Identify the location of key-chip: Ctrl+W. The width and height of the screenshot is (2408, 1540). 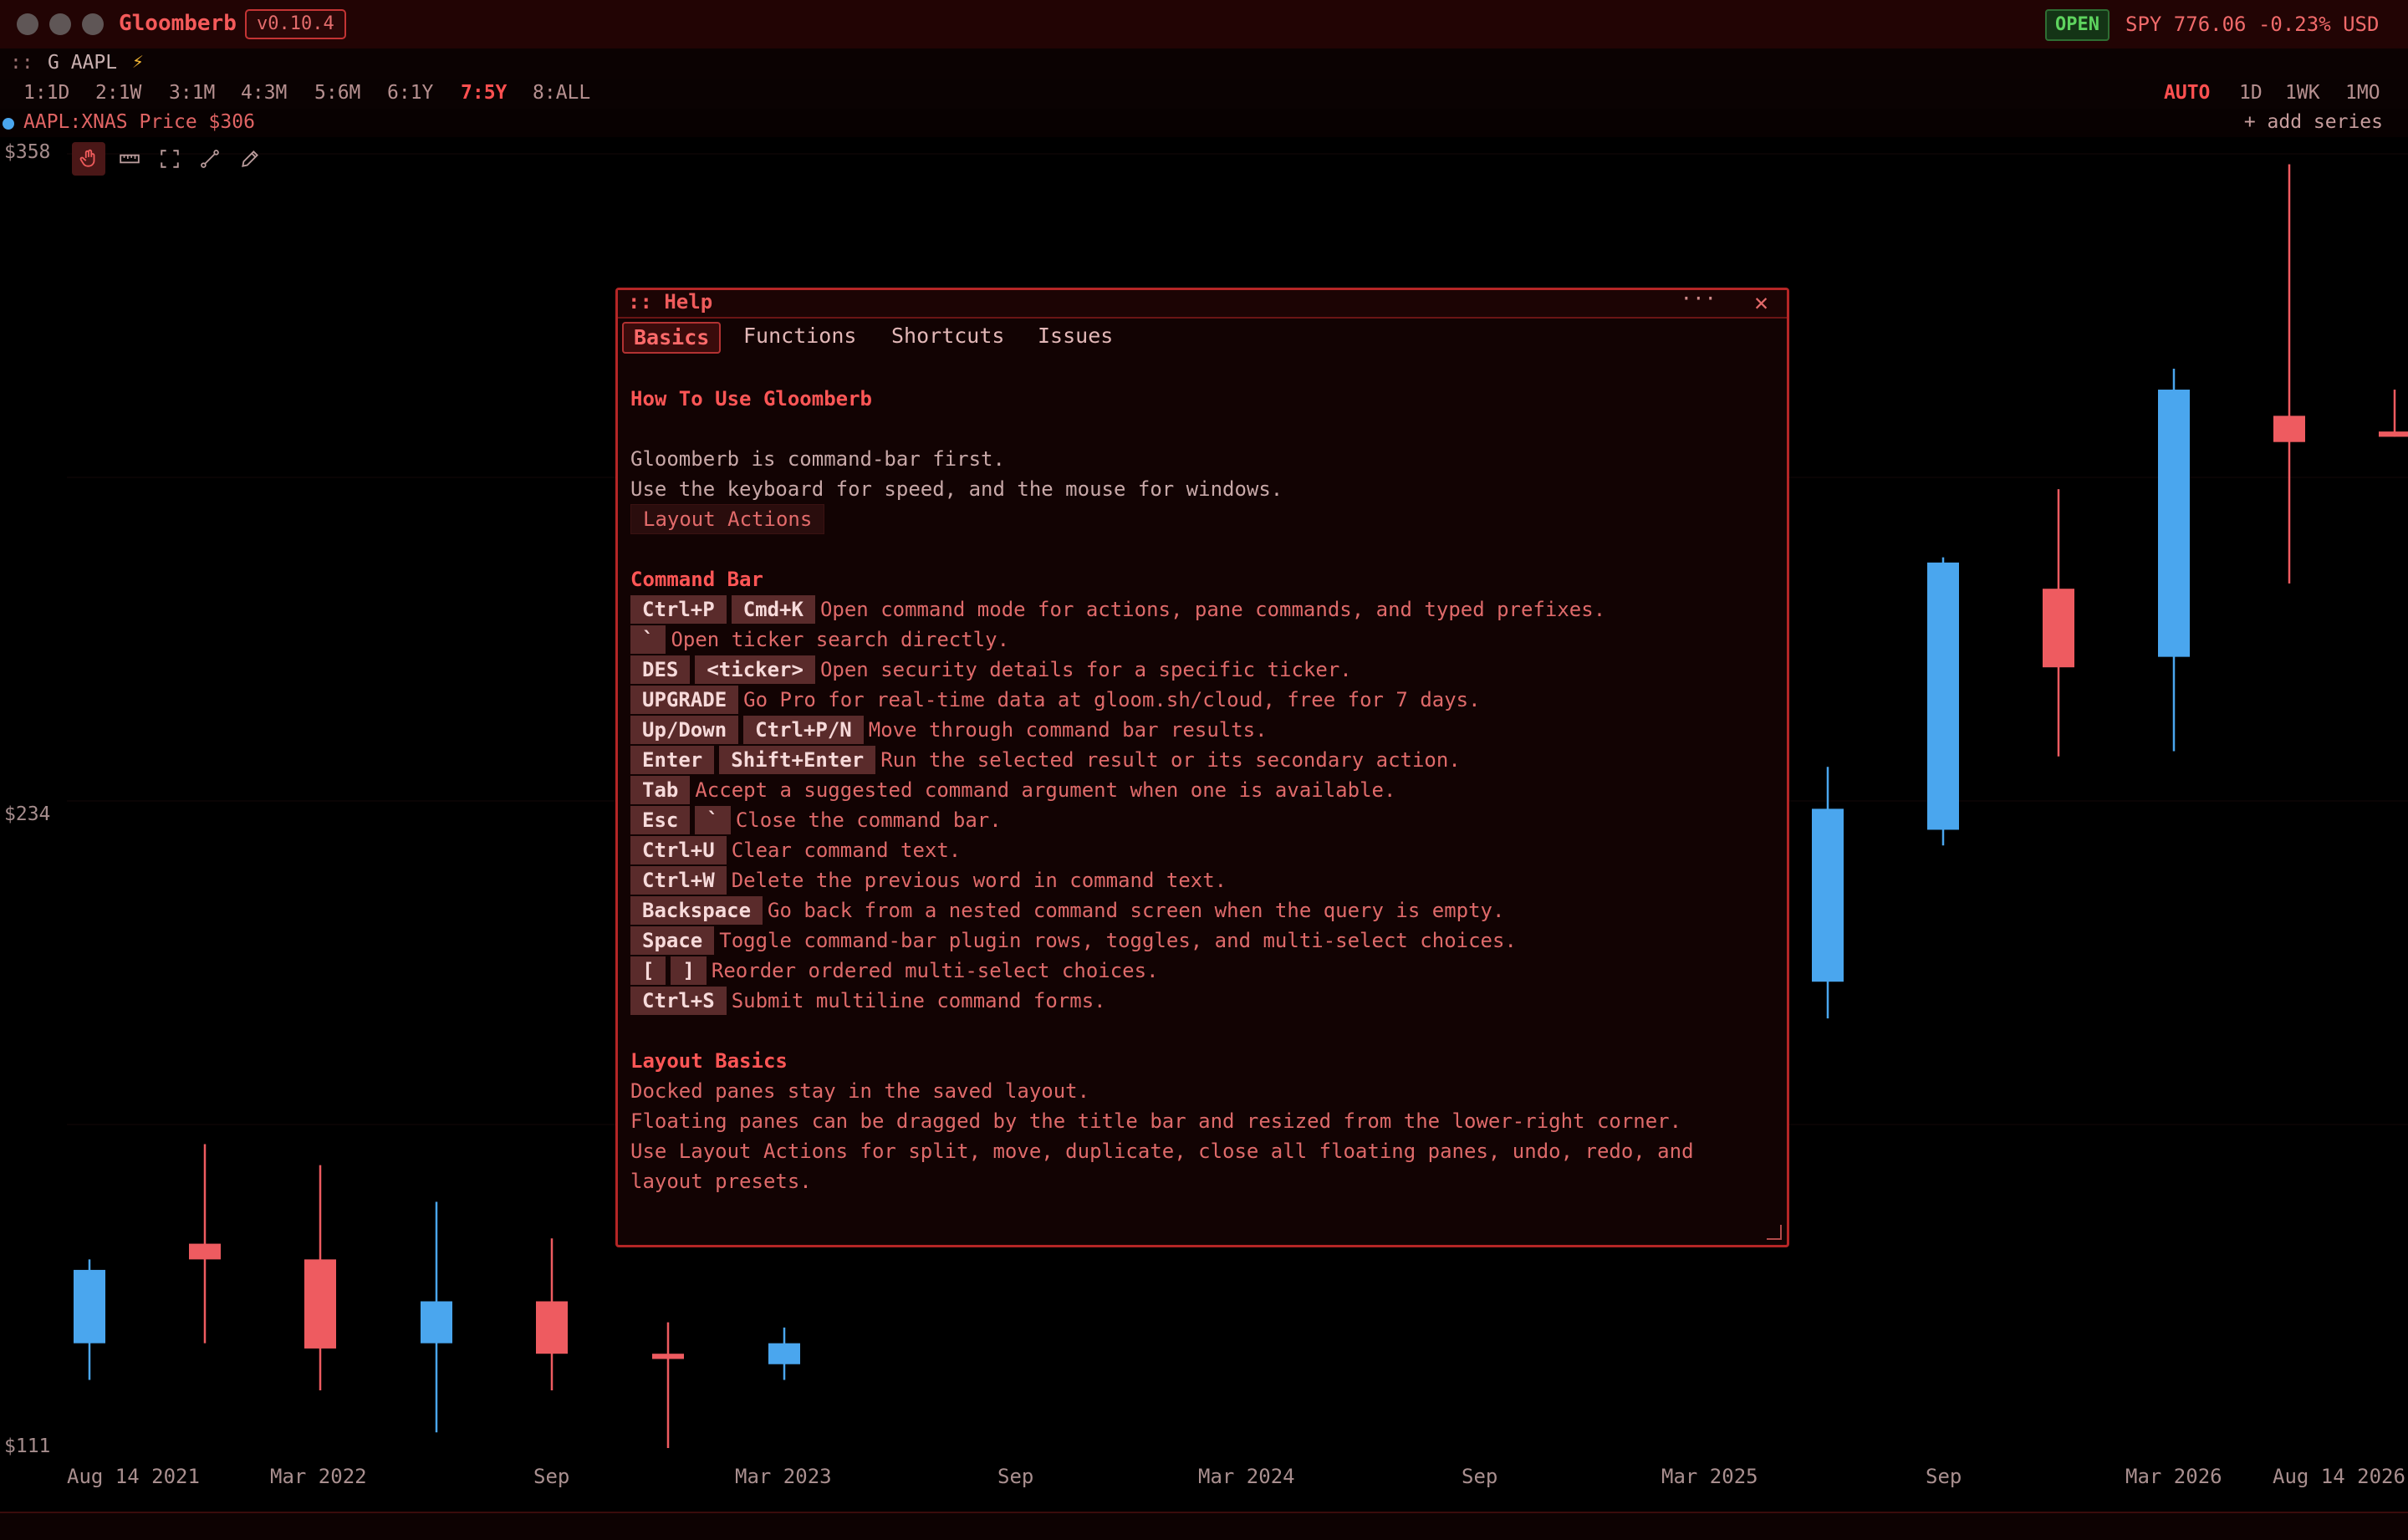
(678, 880).